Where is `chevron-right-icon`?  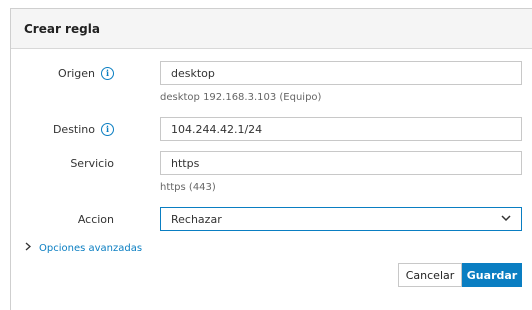 chevron-right-icon is located at coordinates (28, 248).